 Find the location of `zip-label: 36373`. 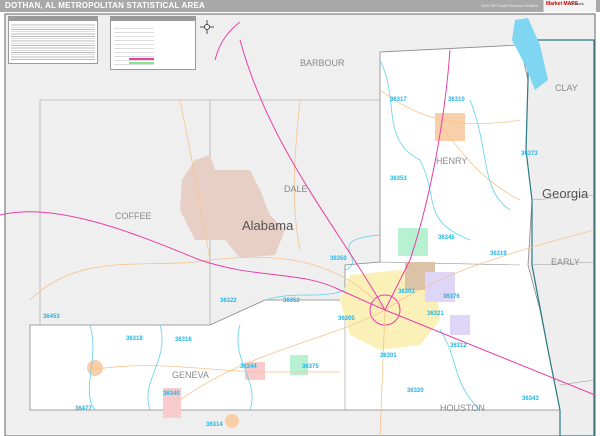

zip-label: 36373 is located at coordinates (529, 154).